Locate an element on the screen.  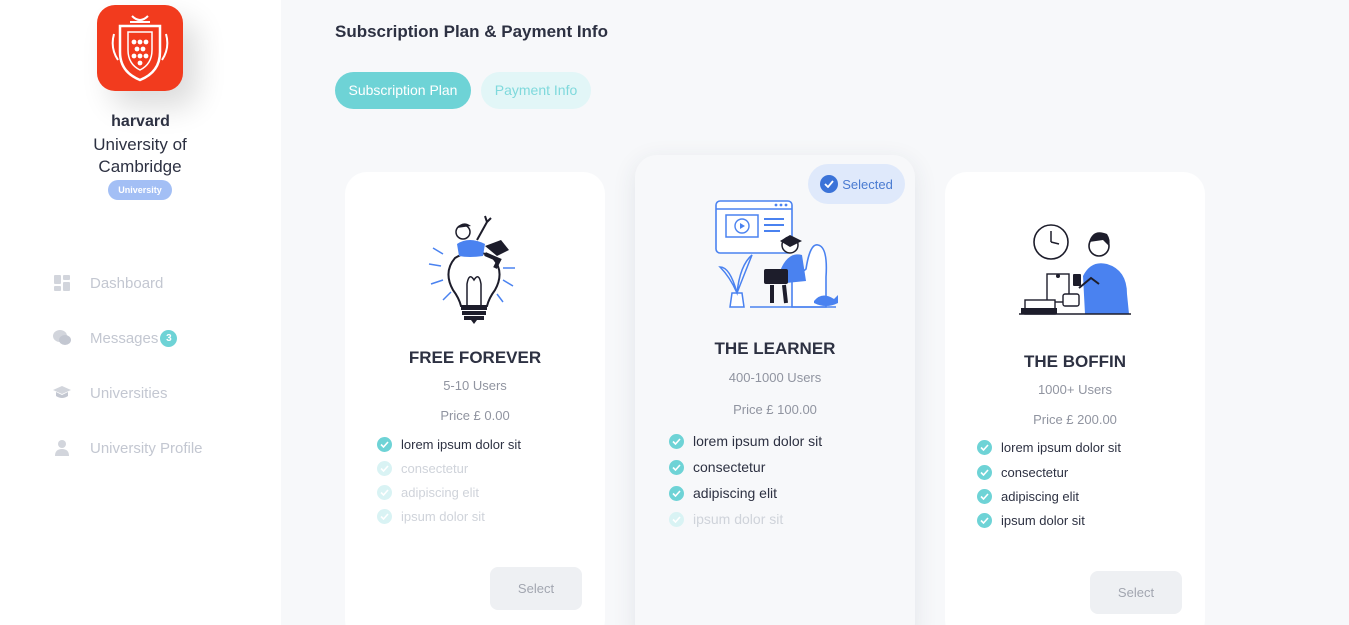
messages-icon is located at coordinates (62, 338).